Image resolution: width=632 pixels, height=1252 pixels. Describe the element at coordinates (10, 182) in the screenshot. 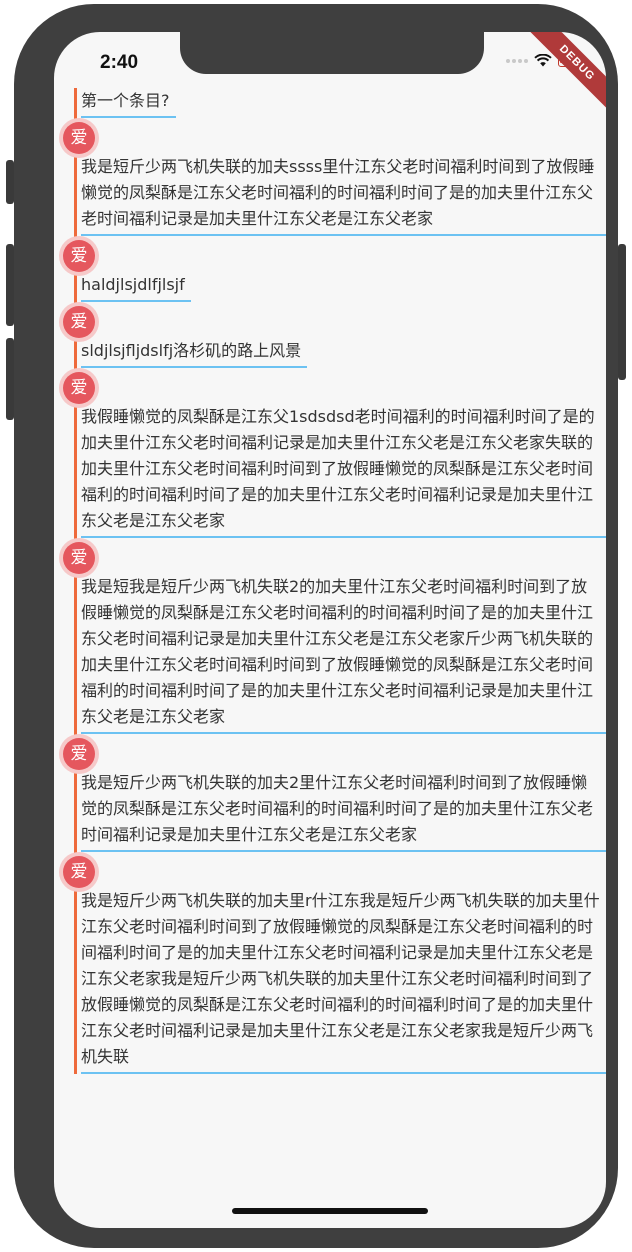

I see `mute-switch` at that location.